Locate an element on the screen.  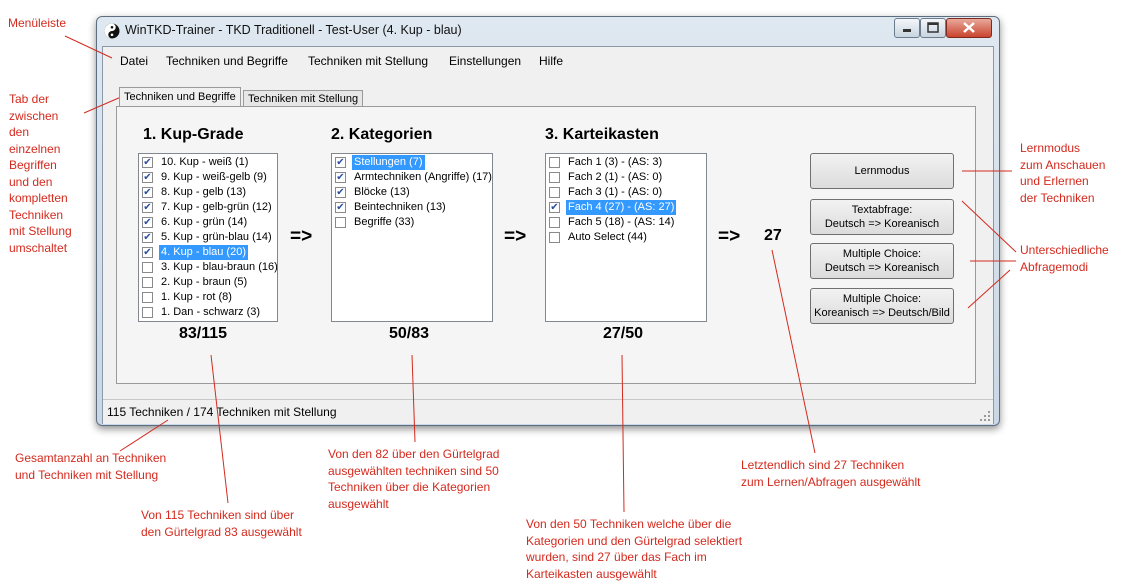
flow-arrow-3: => is located at coordinates (729, 236).